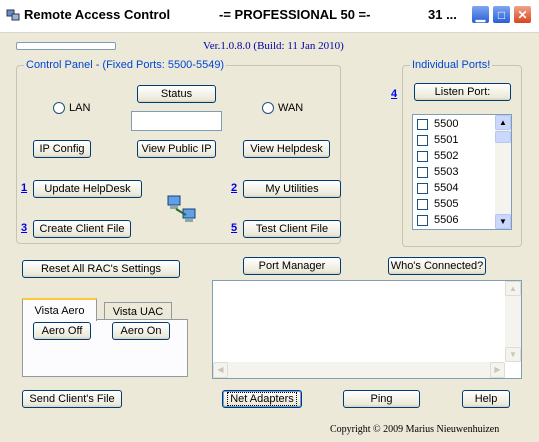 The height and width of the screenshot is (442, 539). What do you see at coordinates (292, 189) in the screenshot?
I see `my-utilities-button: My Utilities` at bounding box center [292, 189].